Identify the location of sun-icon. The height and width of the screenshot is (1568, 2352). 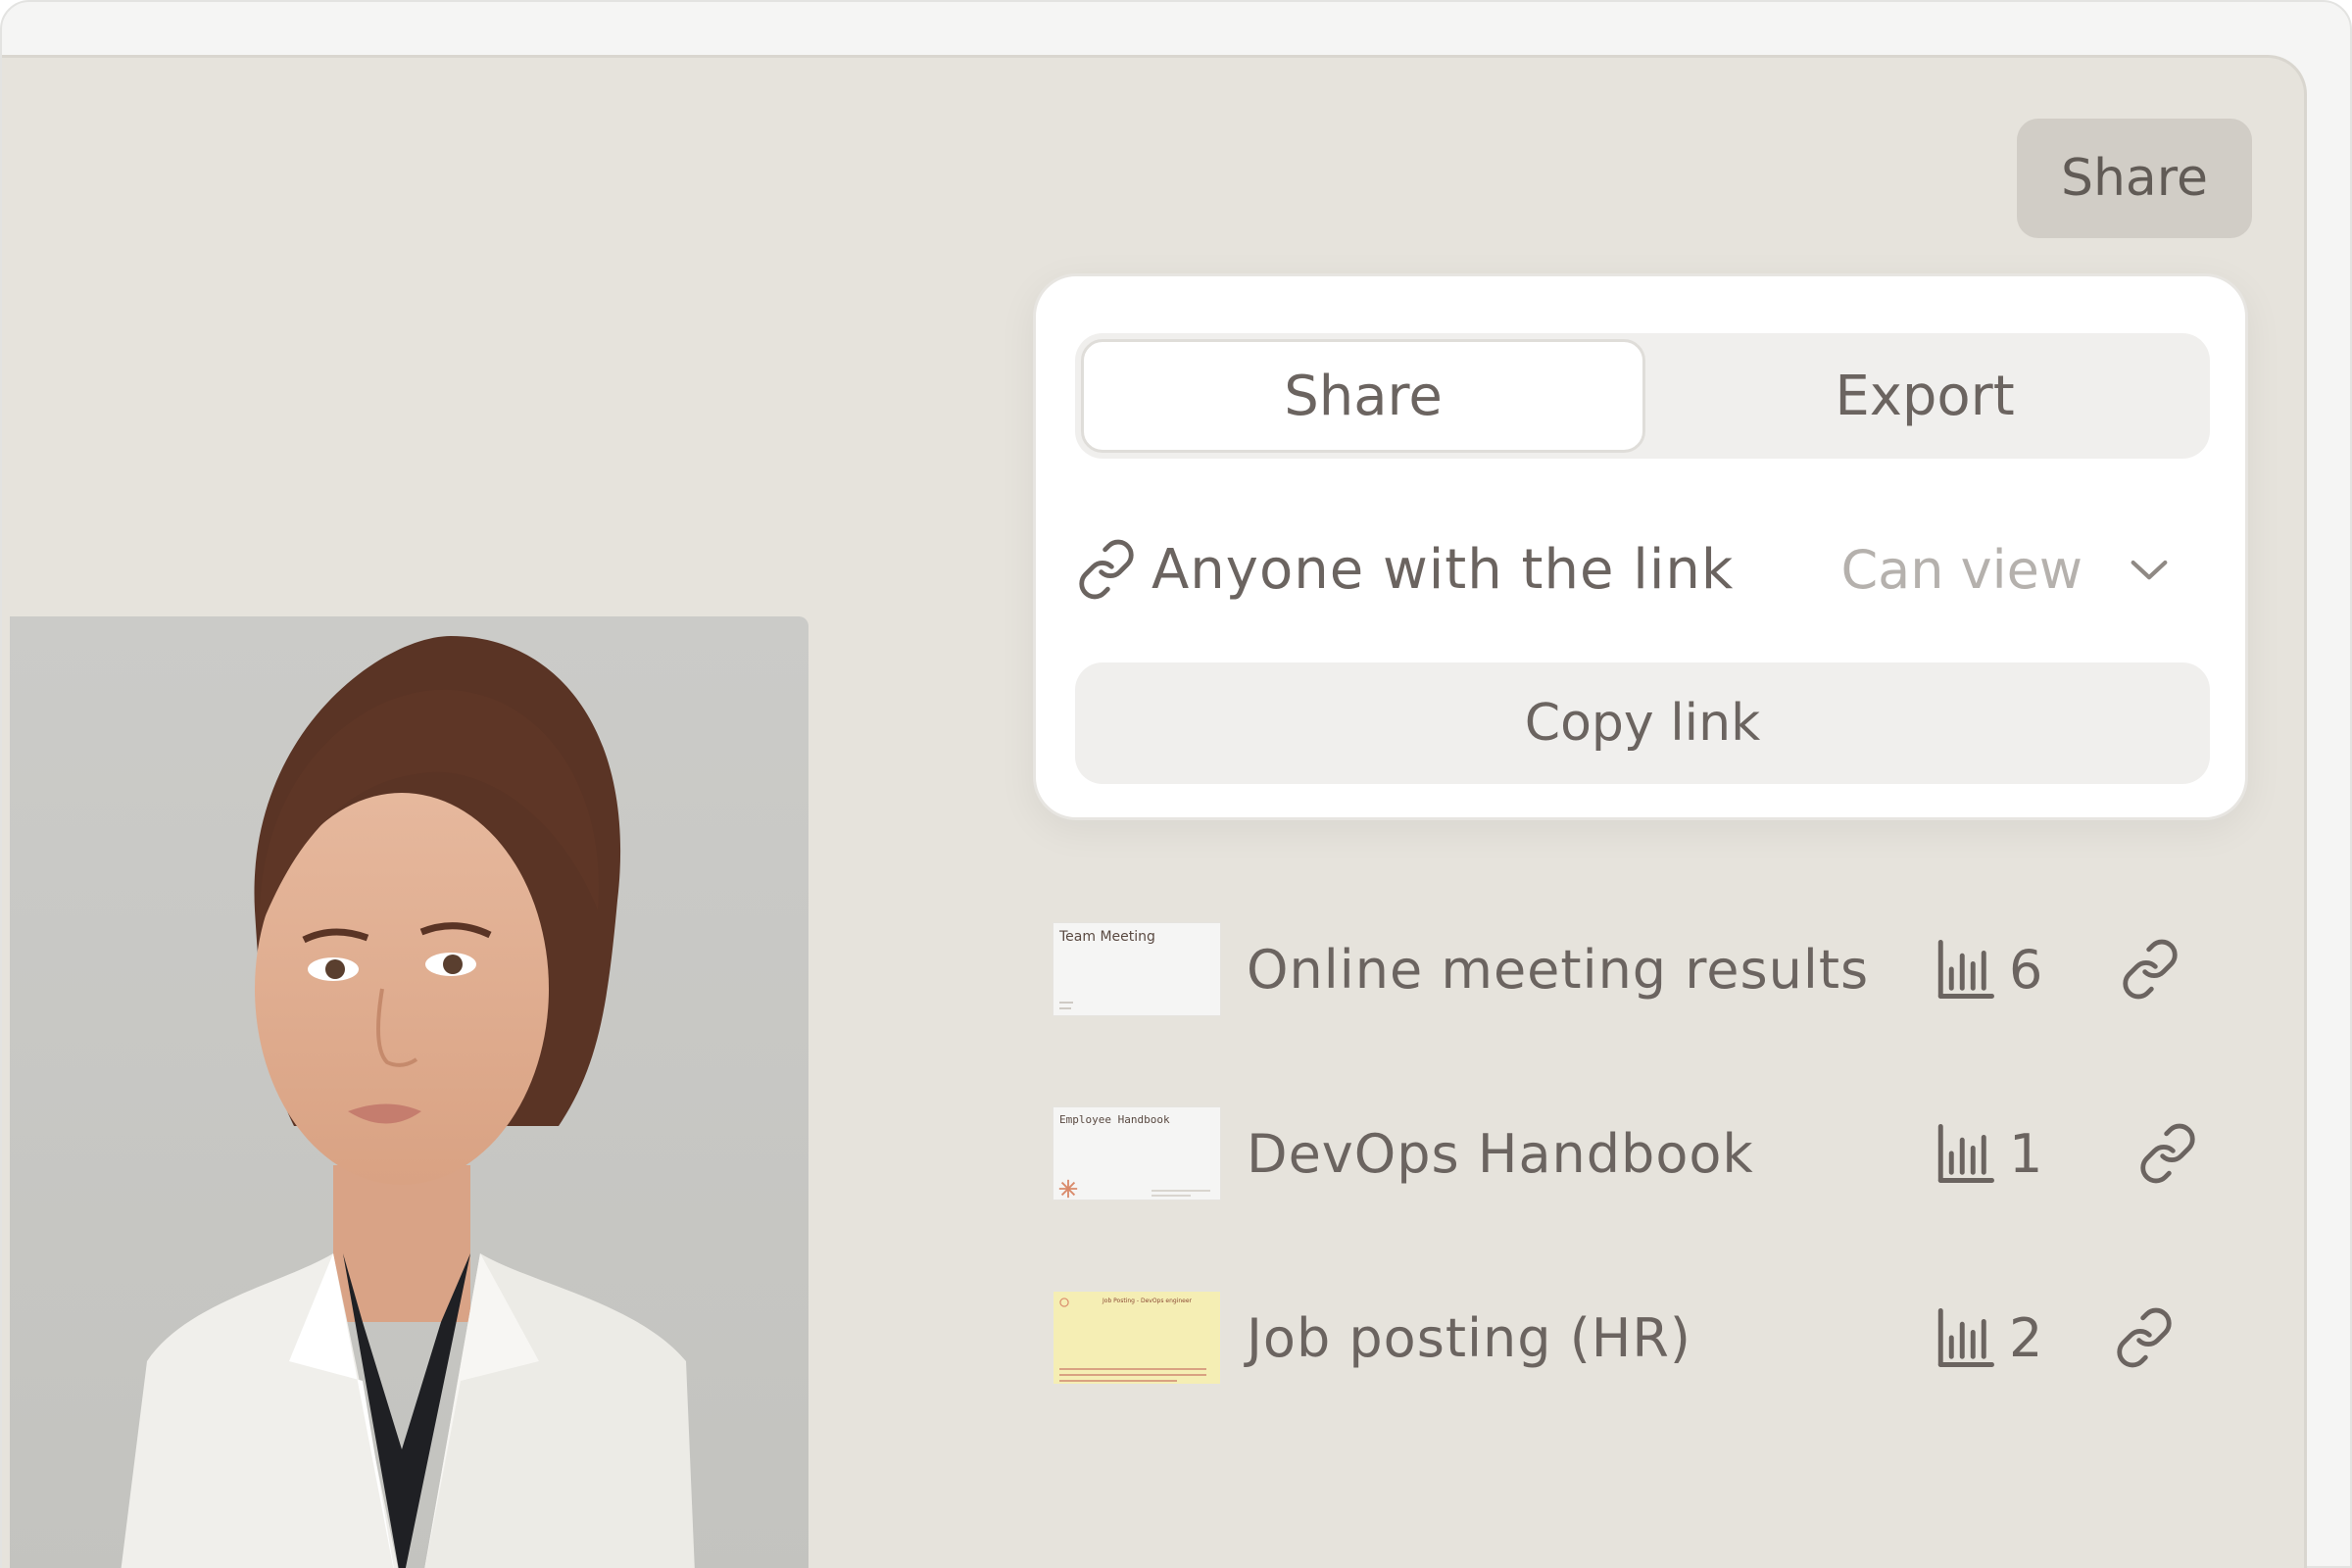
(1064, 1302).